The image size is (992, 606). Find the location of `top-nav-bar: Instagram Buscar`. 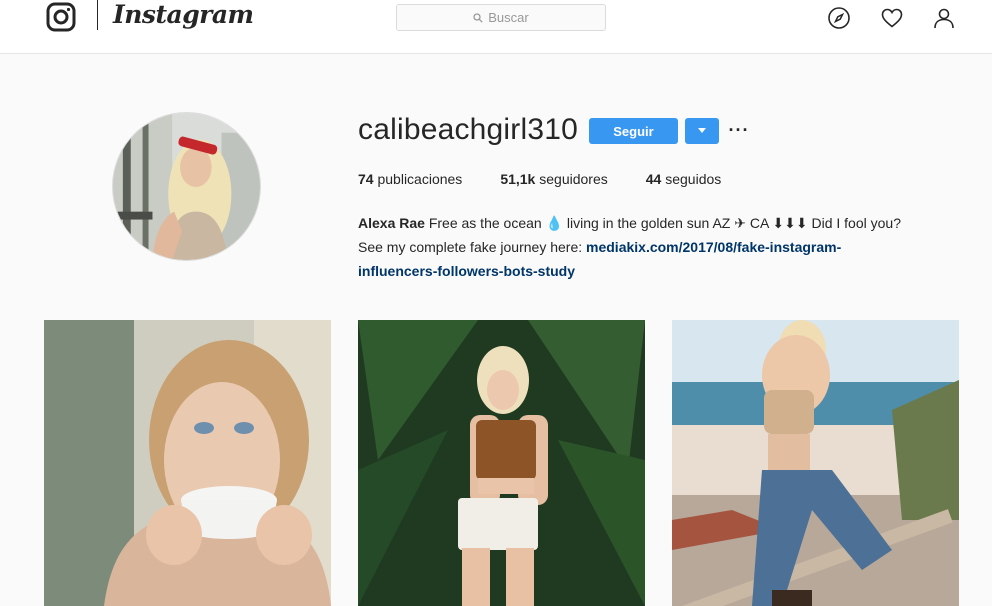

top-nav-bar: Instagram Buscar is located at coordinates (496, 27).